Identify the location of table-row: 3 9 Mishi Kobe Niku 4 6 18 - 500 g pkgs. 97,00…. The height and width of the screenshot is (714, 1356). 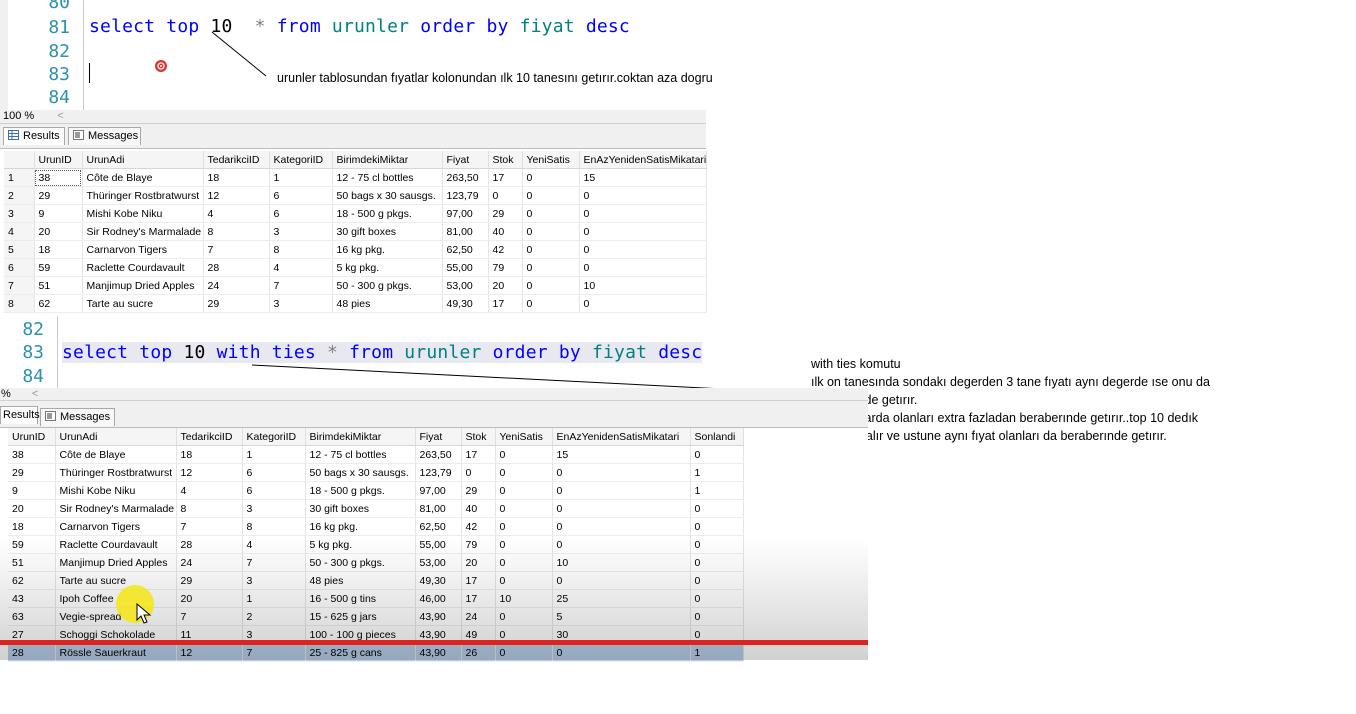
(355, 213).